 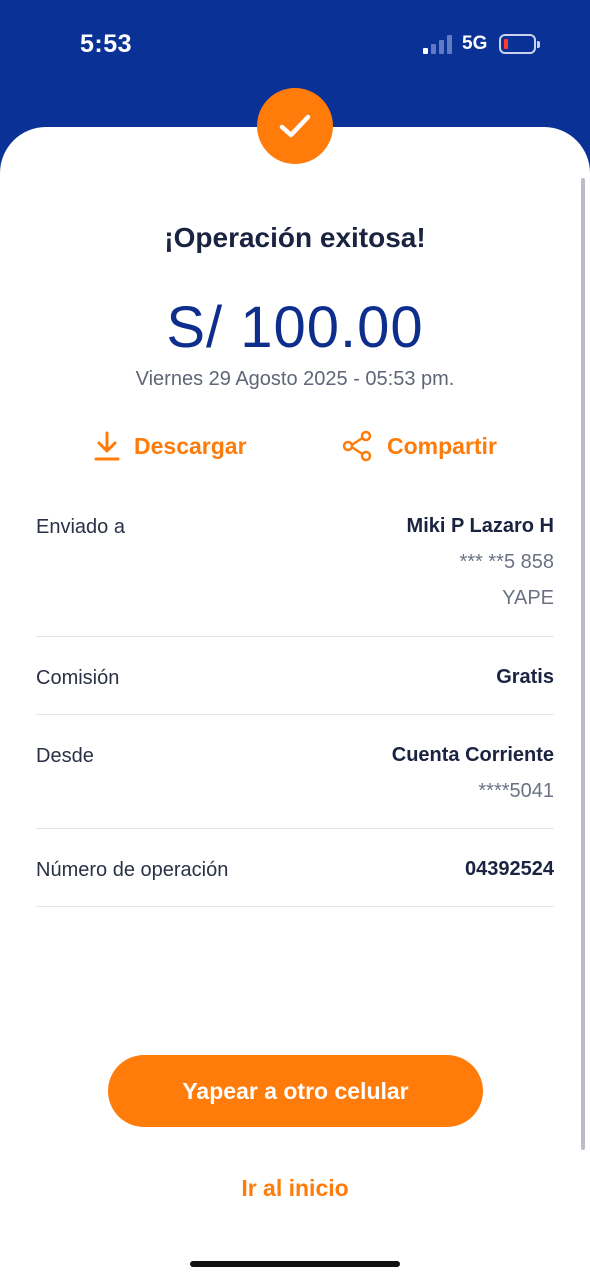 What do you see at coordinates (506, 562) in the screenshot?
I see `recipient-phone: *** **5 858` at bounding box center [506, 562].